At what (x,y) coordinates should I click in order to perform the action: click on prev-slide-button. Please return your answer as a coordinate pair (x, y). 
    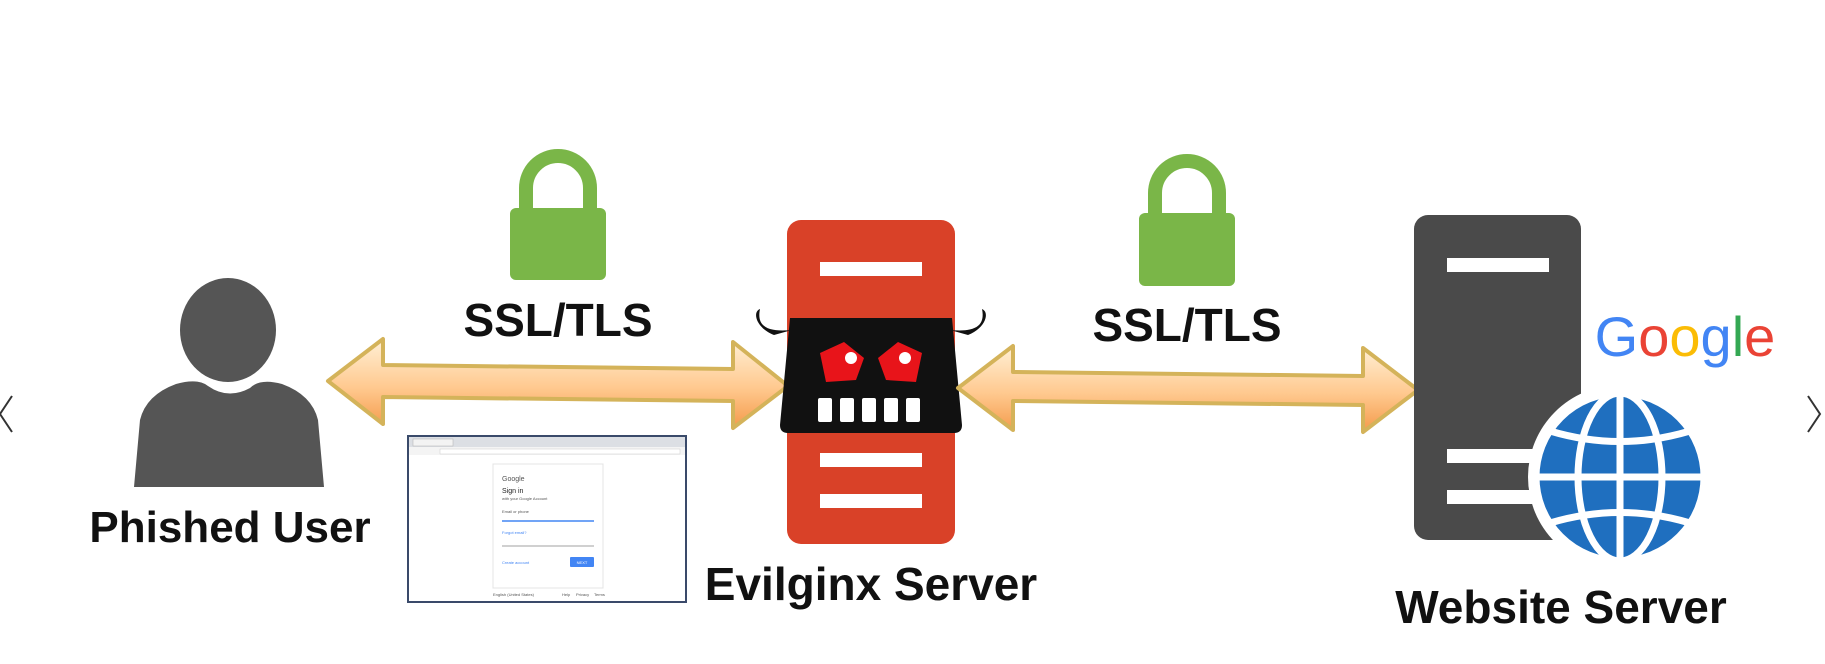
    Looking at the image, I should click on (6, 414).